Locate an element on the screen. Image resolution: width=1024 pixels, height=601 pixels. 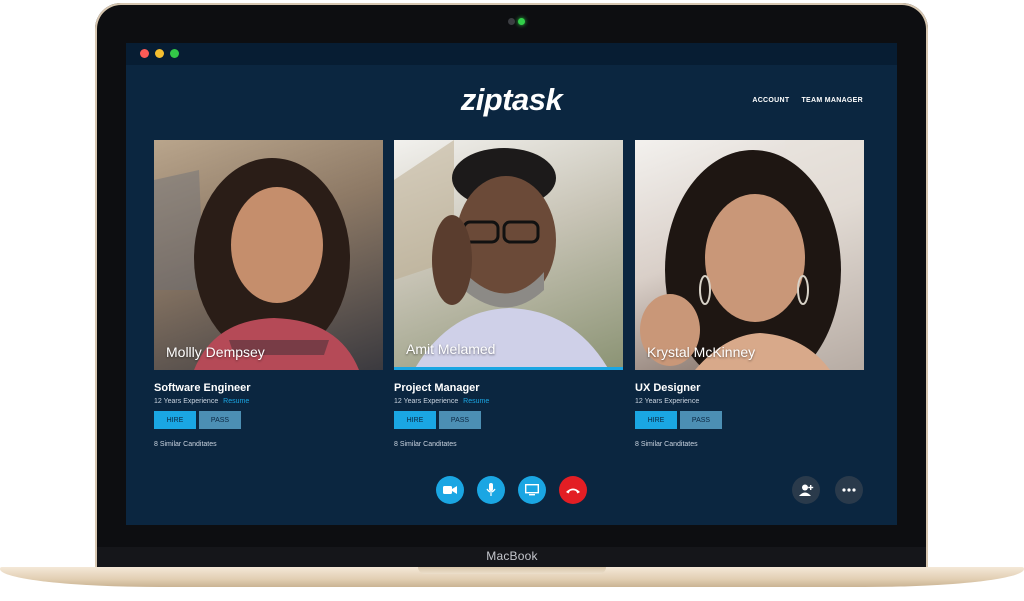
candidate-video: Krystal McKinney is located at coordinates (749, 255).